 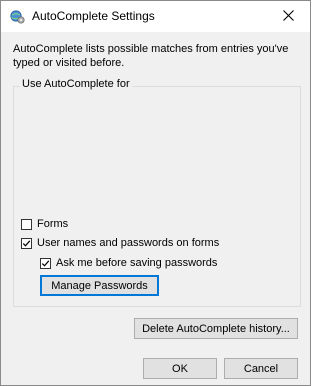 I want to click on manage-passwords-button: Manage Passwords, so click(x=99, y=285).